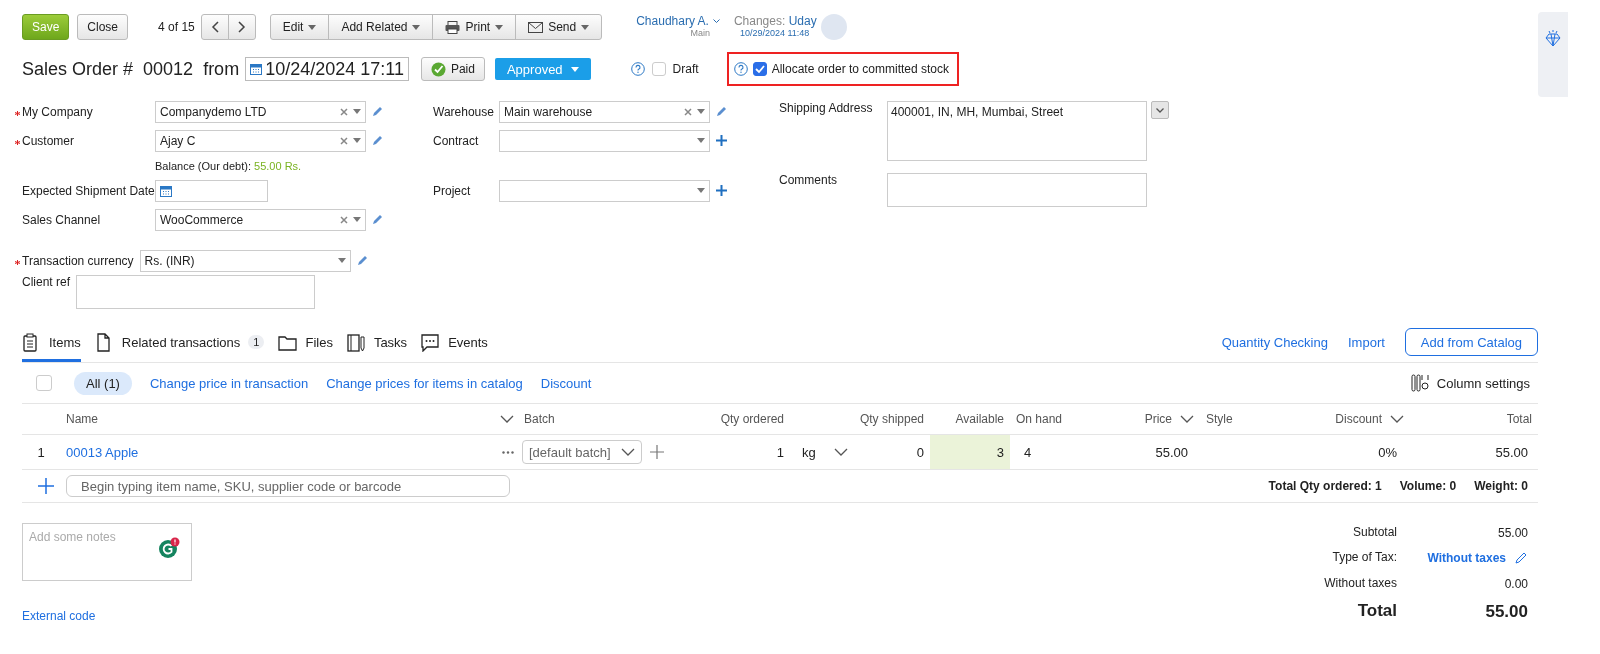 Image resolution: width=1600 pixels, height=654 pixels. I want to click on text-area, so click(196, 292).